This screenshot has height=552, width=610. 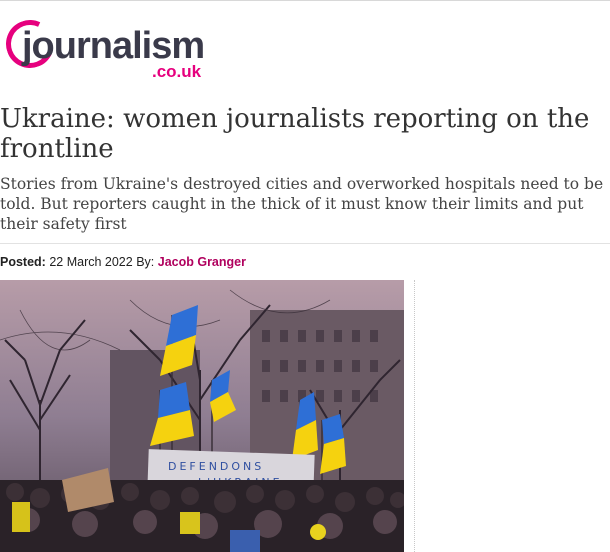 I want to click on posted-date: 22 March 2022, so click(x=91, y=262).